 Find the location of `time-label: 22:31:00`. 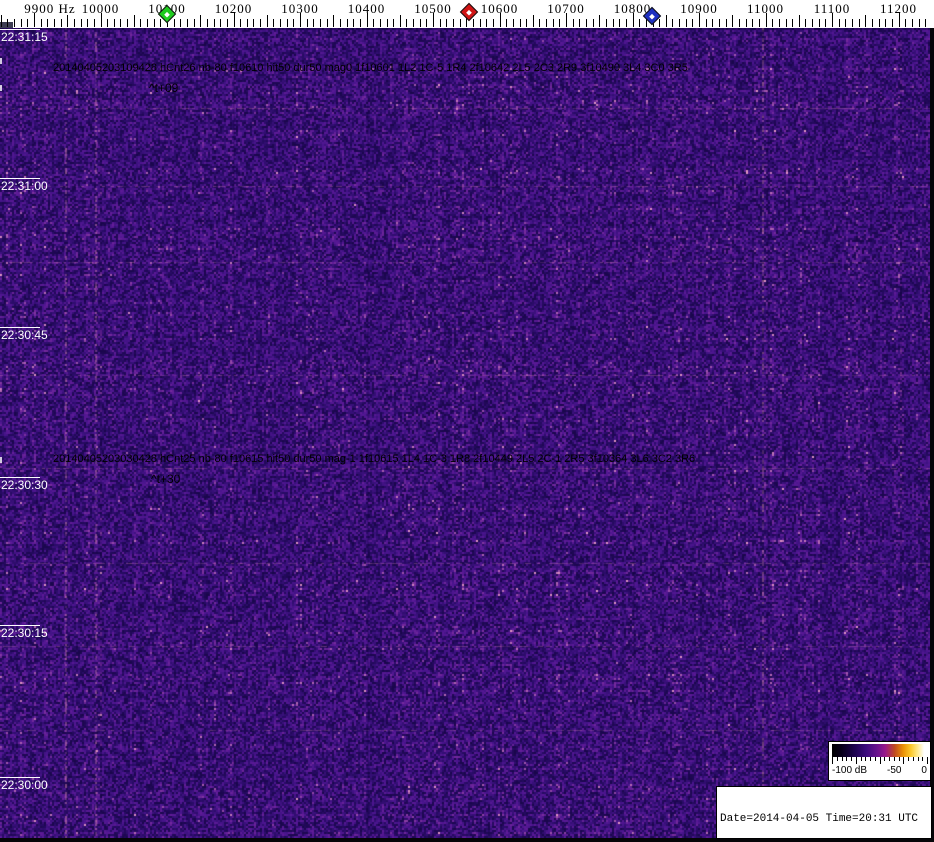

time-label: 22:31:00 is located at coordinates (24, 186).